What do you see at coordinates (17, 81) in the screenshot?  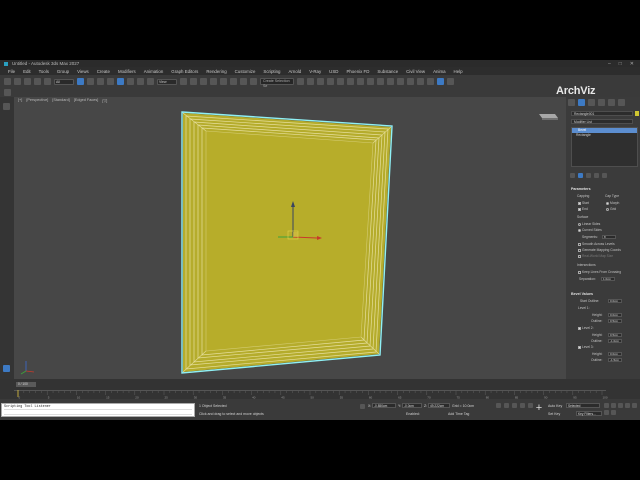 I see `redo-icon` at bounding box center [17, 81].